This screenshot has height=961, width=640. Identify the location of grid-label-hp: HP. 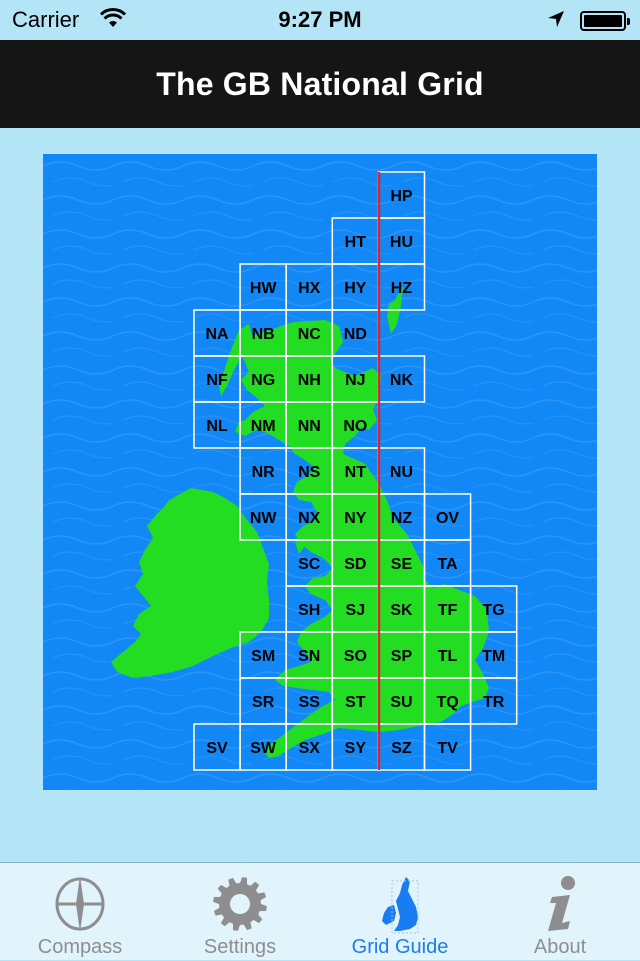
(401, 196).